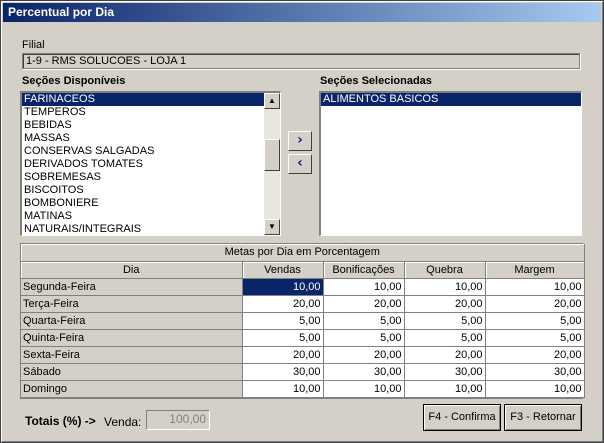 Image resolution: width=604 pixels, height=443 pixels. What do you see at coordinates (143, 229) in the screenshot?
I see `secao-disponivel-item: NATURAIS/INTEGRAIS` at bounding box center [143, 229].